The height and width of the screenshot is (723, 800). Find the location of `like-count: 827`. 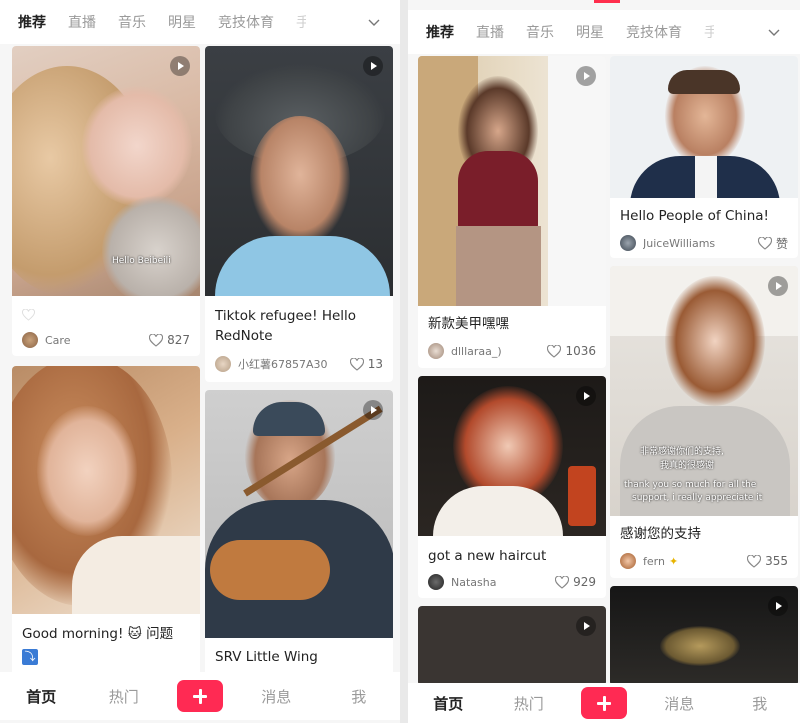

like-count: 827 is located at coordinates (178, 340).